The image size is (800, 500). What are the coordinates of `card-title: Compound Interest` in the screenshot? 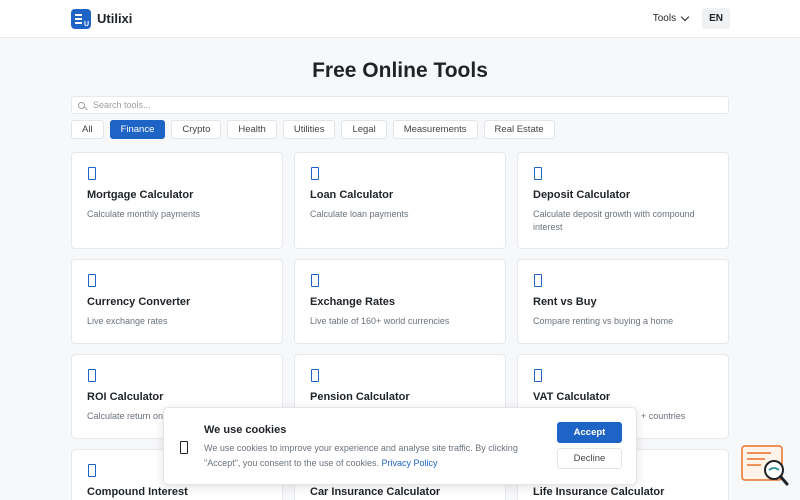 It's located at (137, 492).